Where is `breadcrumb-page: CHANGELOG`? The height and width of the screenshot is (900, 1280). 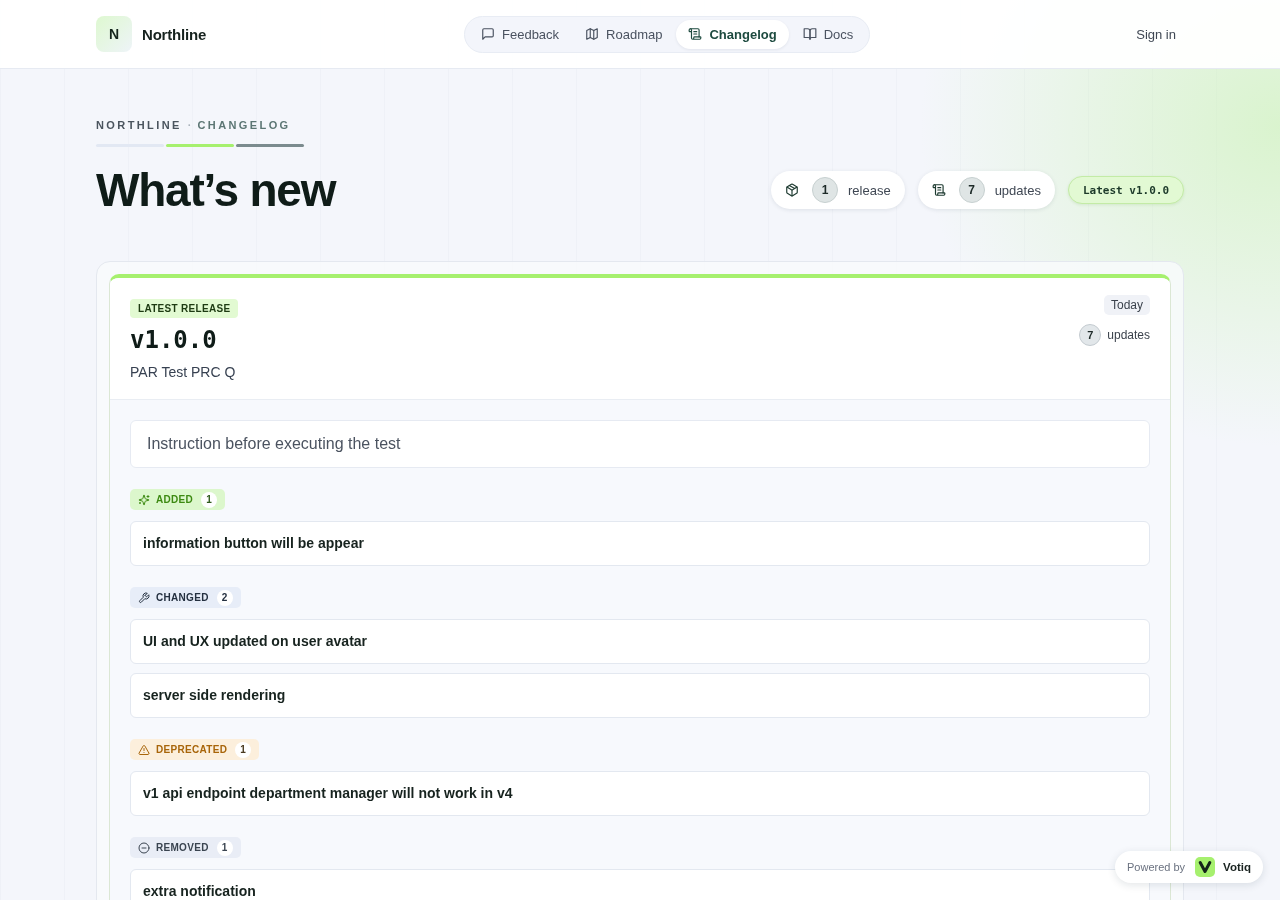
breadcrumb-page: CHANGELOG is located at coordinates (244, 125).